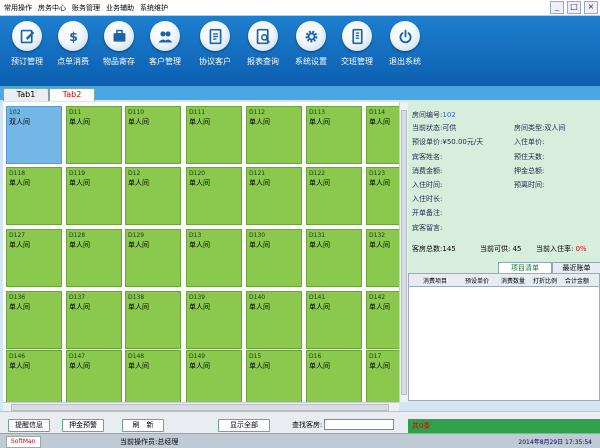 The image size is (600, 448). Describe the element at coordinates (434, 128) in the screenshot. I see `status-row: 当前状态:可供` at that location.